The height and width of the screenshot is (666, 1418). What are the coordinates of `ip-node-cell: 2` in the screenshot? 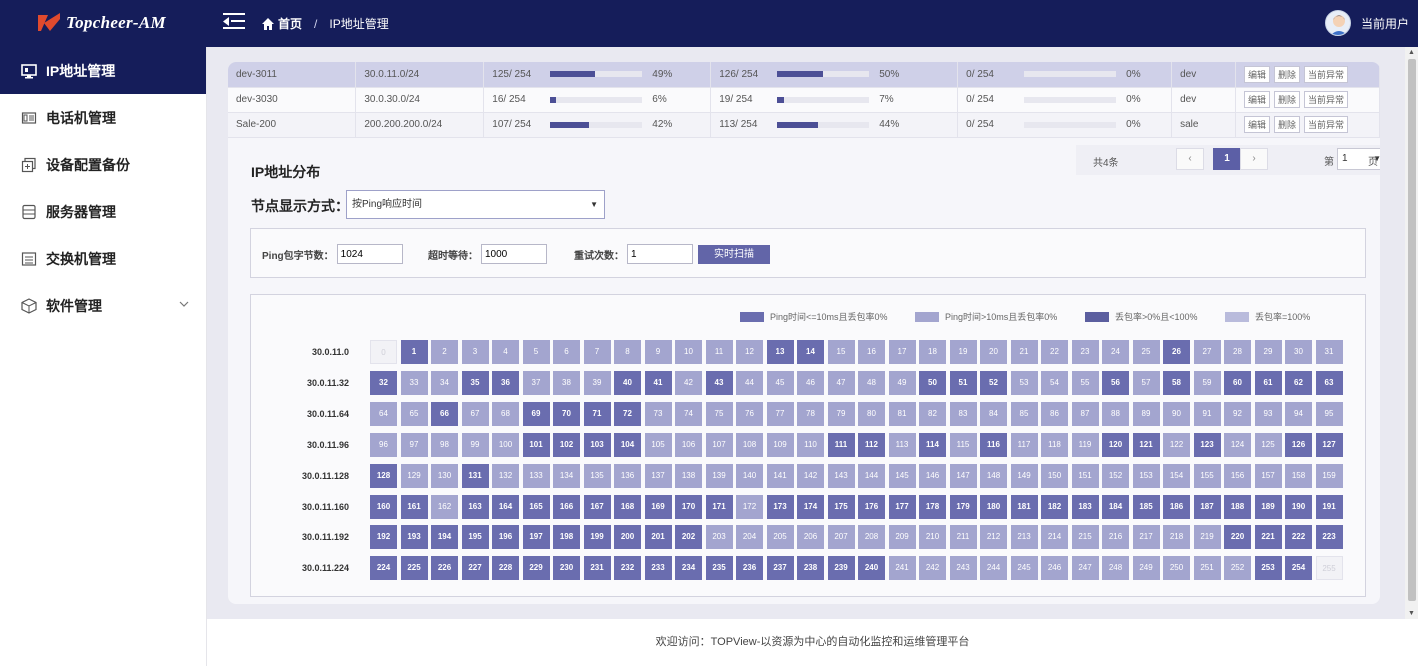 It's located at (444, 352).